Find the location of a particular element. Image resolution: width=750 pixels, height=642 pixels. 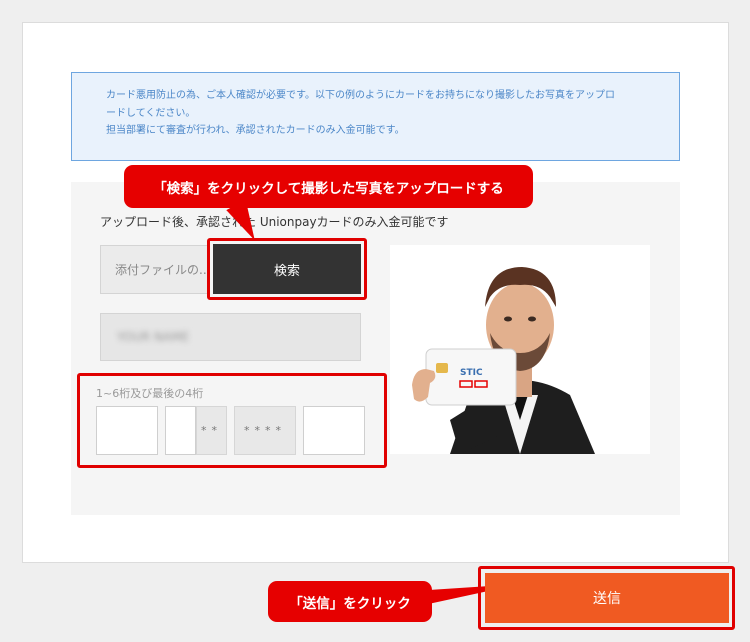

notice-line-2: ードしてください。 is located at coordinates (151, 113).